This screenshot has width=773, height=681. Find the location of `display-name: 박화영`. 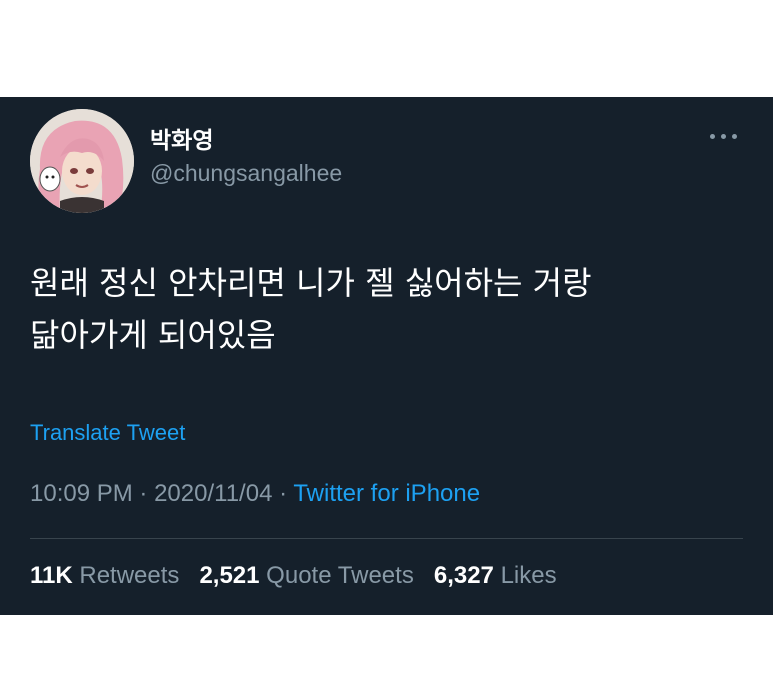

display-name: 박화영 is located at coordinates (181, 138).